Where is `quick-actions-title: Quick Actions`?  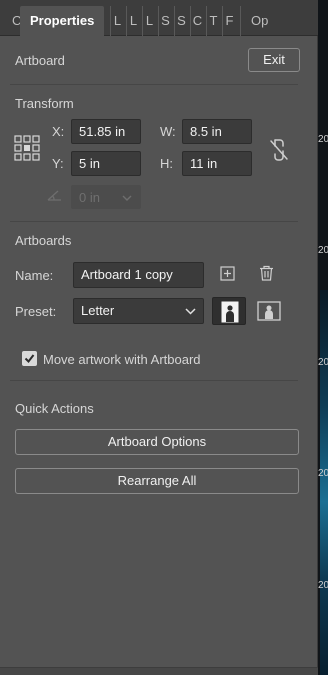 quick-actions-title: Quick Actions is located at coordinates (54, 408).